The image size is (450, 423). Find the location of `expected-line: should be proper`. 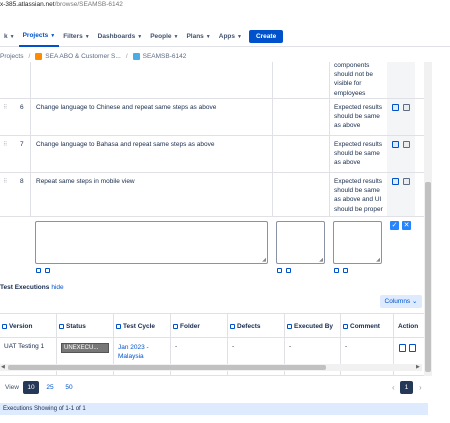

expected-line: should be proper is located at coordinates (358, 209).